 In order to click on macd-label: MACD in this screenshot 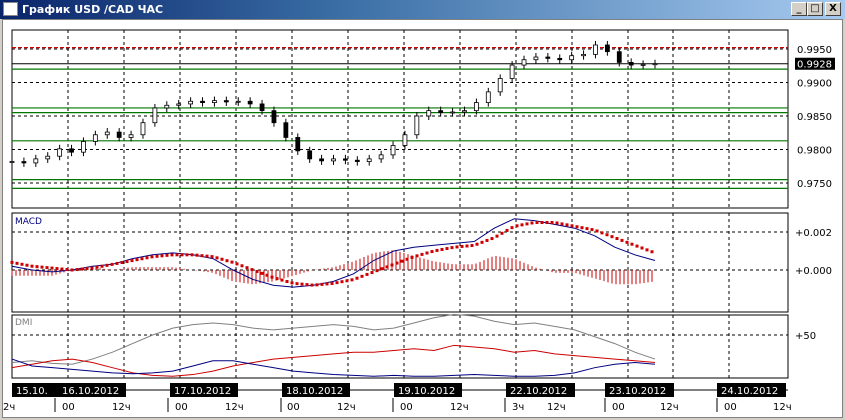, I will do `click(28, 222)`.